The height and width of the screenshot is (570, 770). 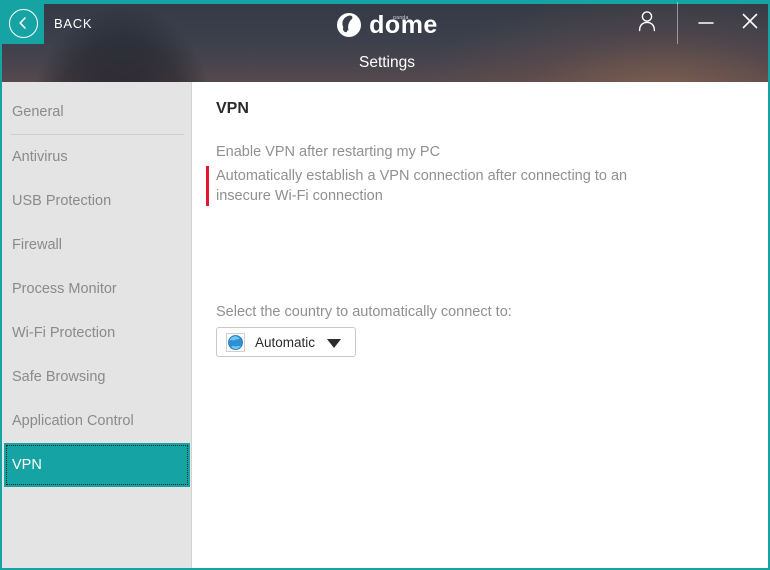 What do you see at coordinates (96, 157) in the screenshot?
I see `sidebar-item-antivirus: Antivirus` at bounding box center [96, 157].